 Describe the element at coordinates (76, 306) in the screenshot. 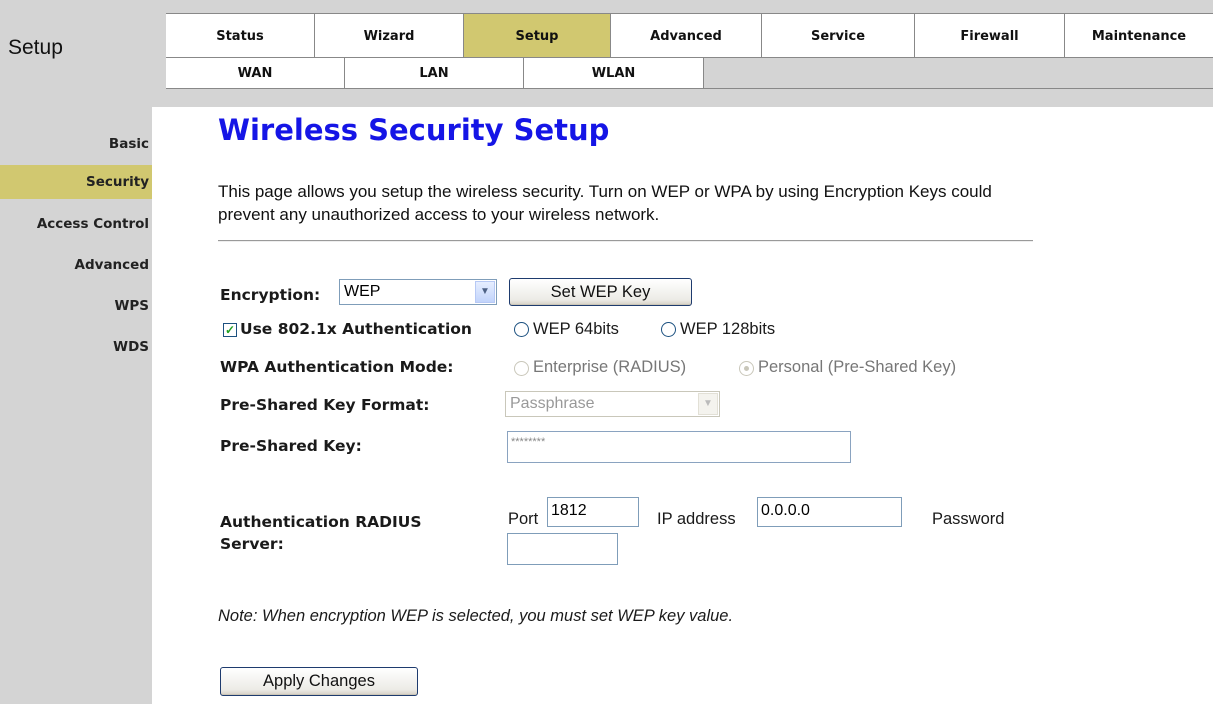

I see `sidebar-item-wps: WPS` at that location.